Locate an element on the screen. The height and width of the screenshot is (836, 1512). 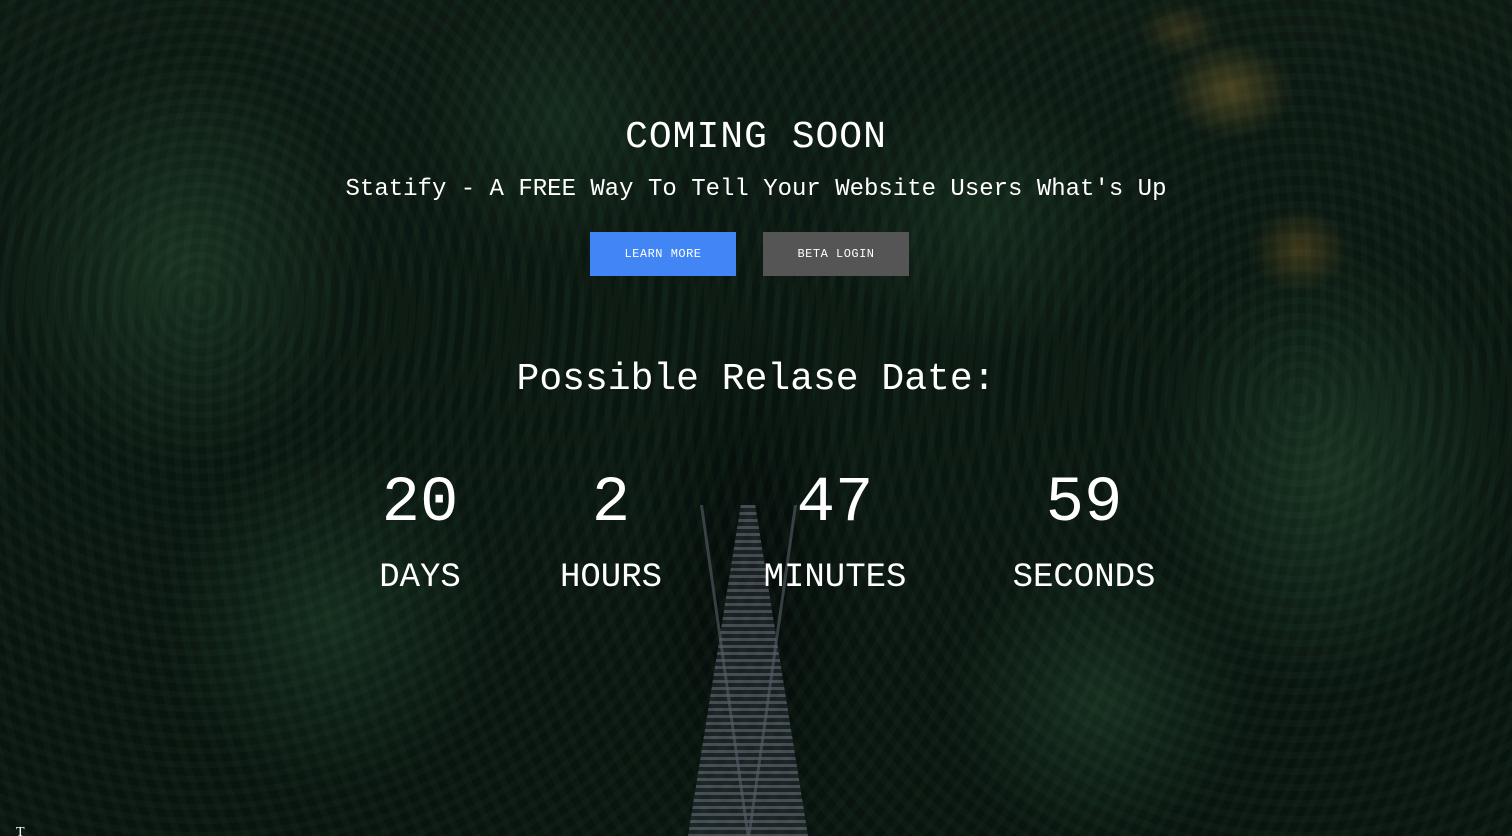
countdown-seconds-label: SECONDS is located at coordinates (1084, 578).